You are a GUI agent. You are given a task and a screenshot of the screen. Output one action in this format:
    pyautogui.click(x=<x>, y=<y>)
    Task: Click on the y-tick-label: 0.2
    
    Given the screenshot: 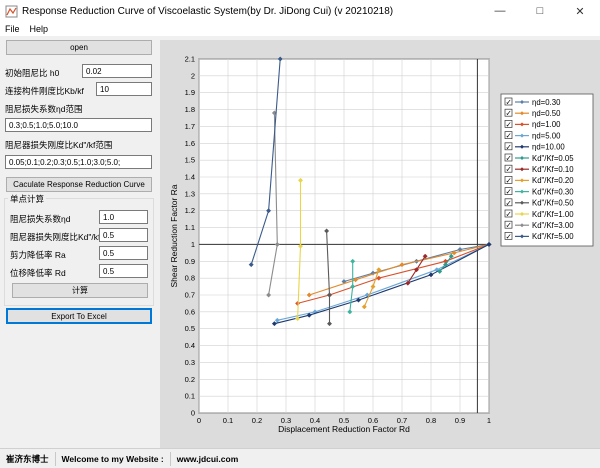 What is the action you would take?
    pyautogui.click(x=190, y=379)
    